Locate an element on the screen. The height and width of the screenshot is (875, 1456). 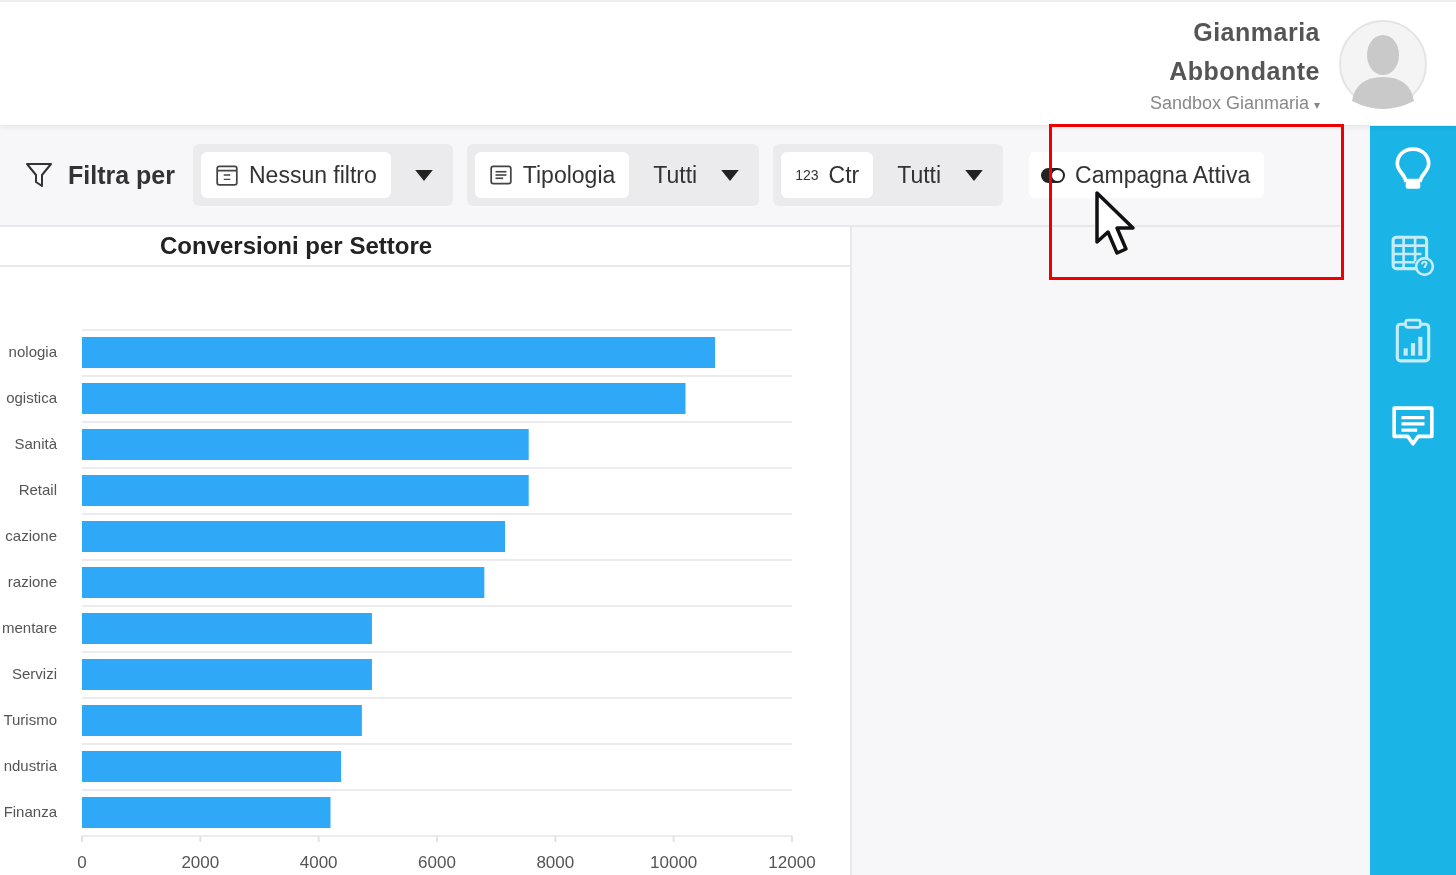
category-label: mentare is located at coordinates (29, 627).